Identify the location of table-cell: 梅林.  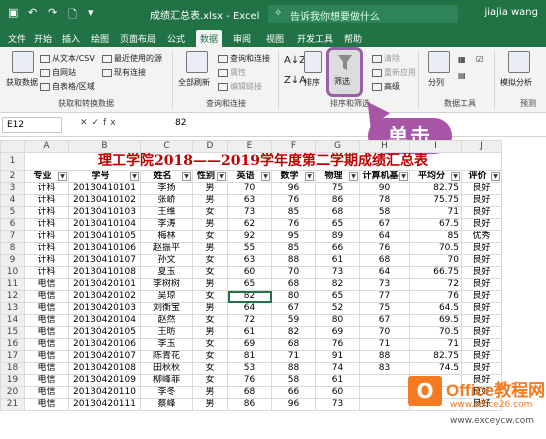
(166, 236).